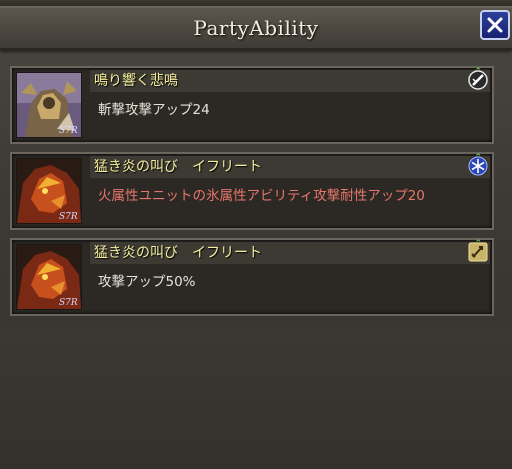  Describe the element at coordinates (49, 105) in the screenshot. I see `armored-knight-portrait: S7R` at that location.